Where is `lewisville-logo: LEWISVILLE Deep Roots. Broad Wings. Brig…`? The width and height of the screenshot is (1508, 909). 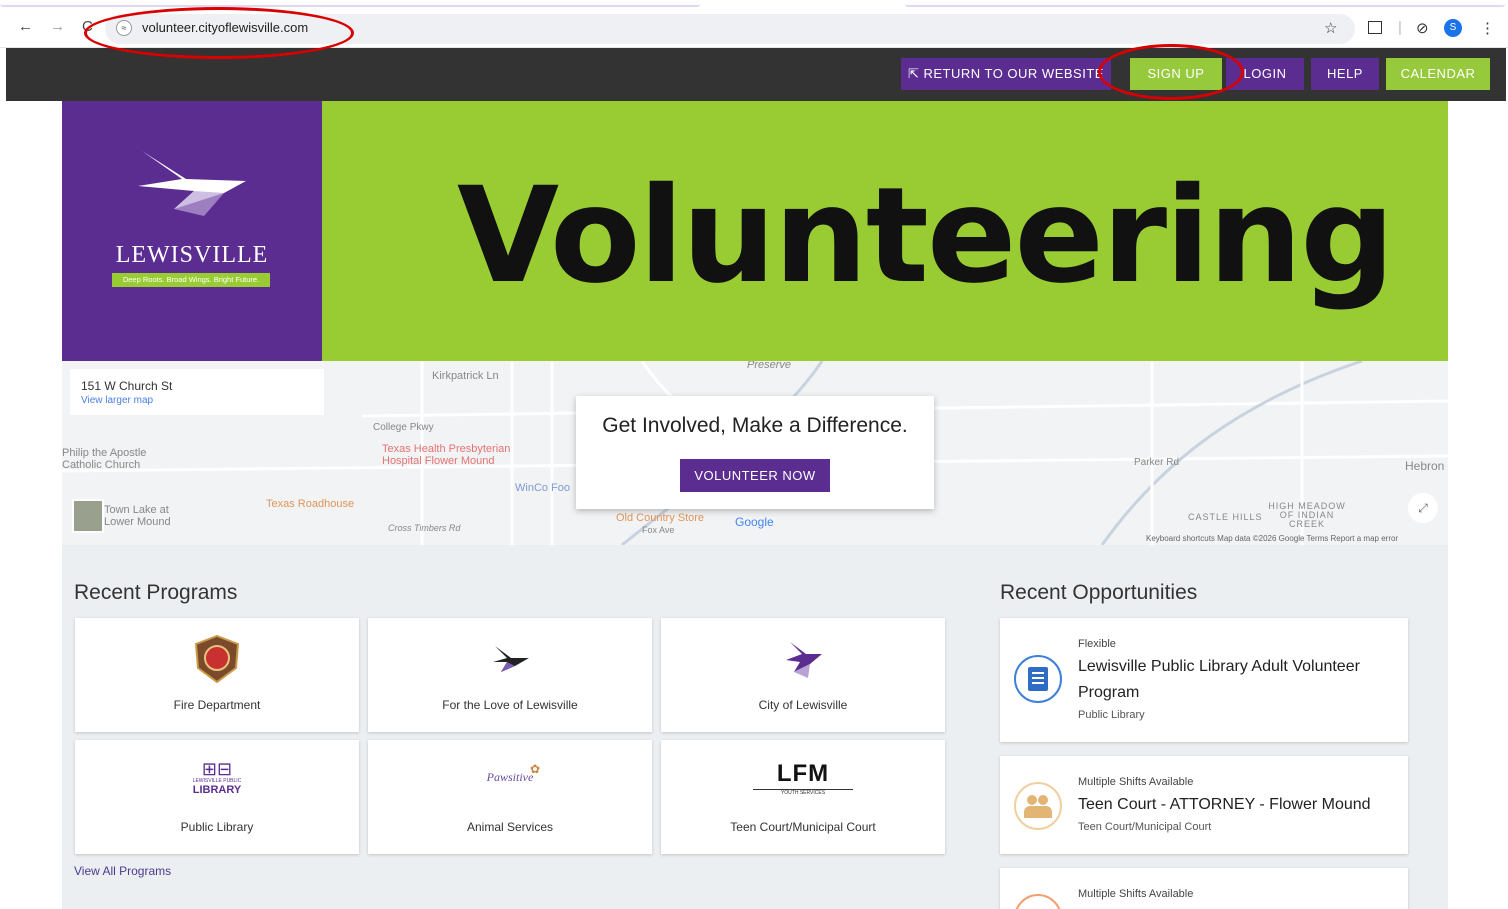 lewisville-logo: LEWISVILLE Deep Roots. Broad Wings. Brig… is located at coordinates (192, 231).